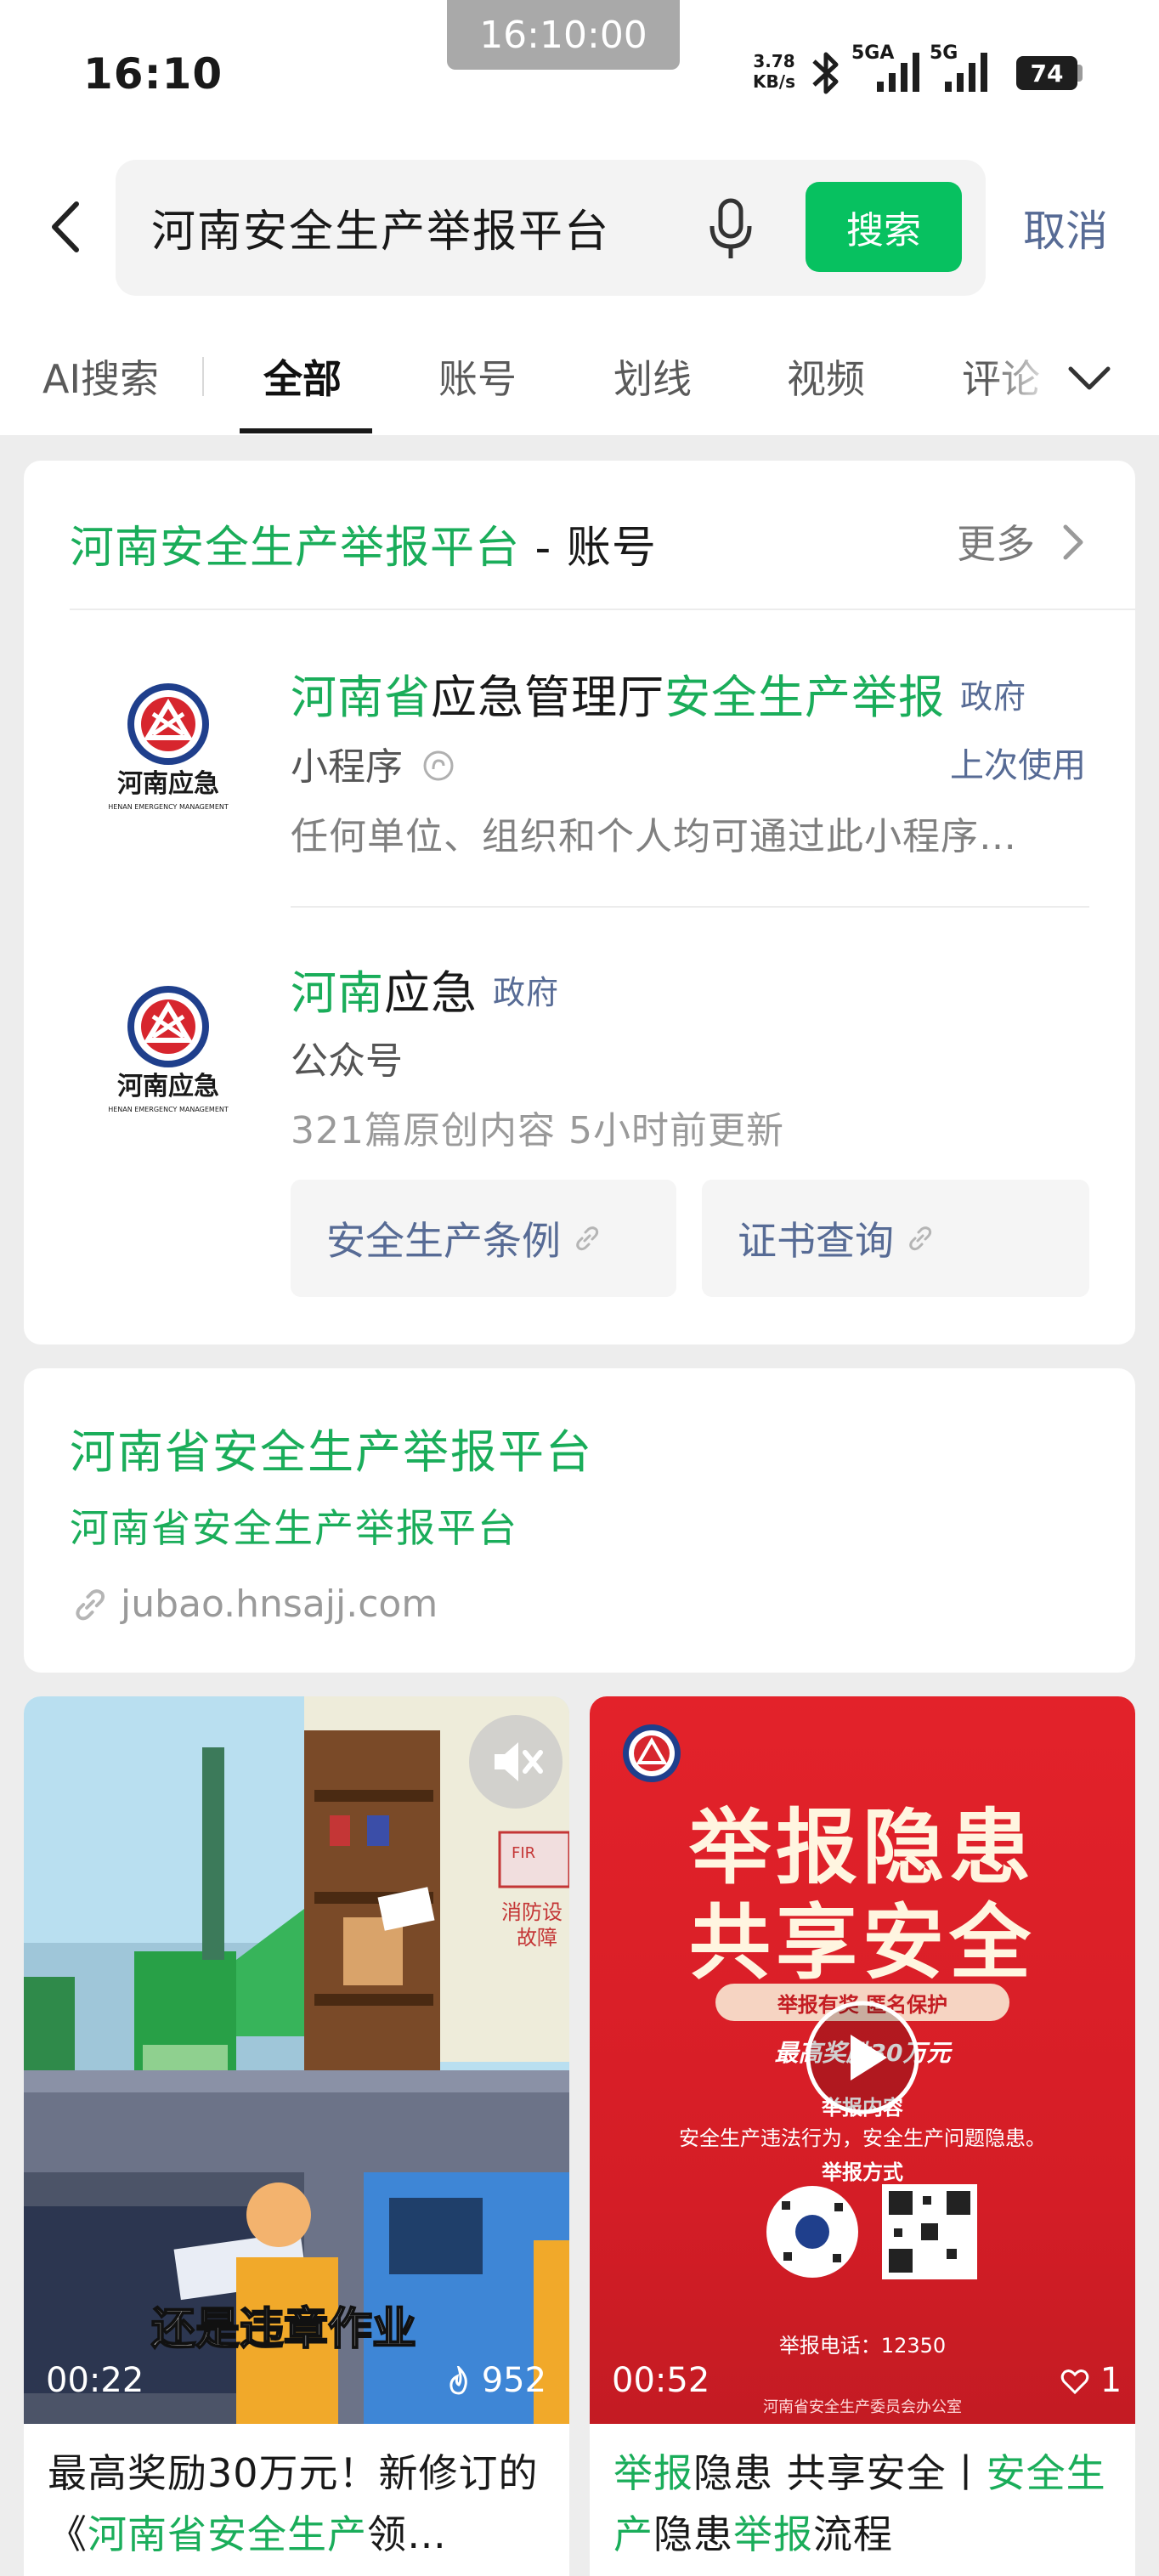  What do you see at coordinates (853, 2534) in the screenshot?
I see `caption-part: 流程` at bounding box center [853, 2534].